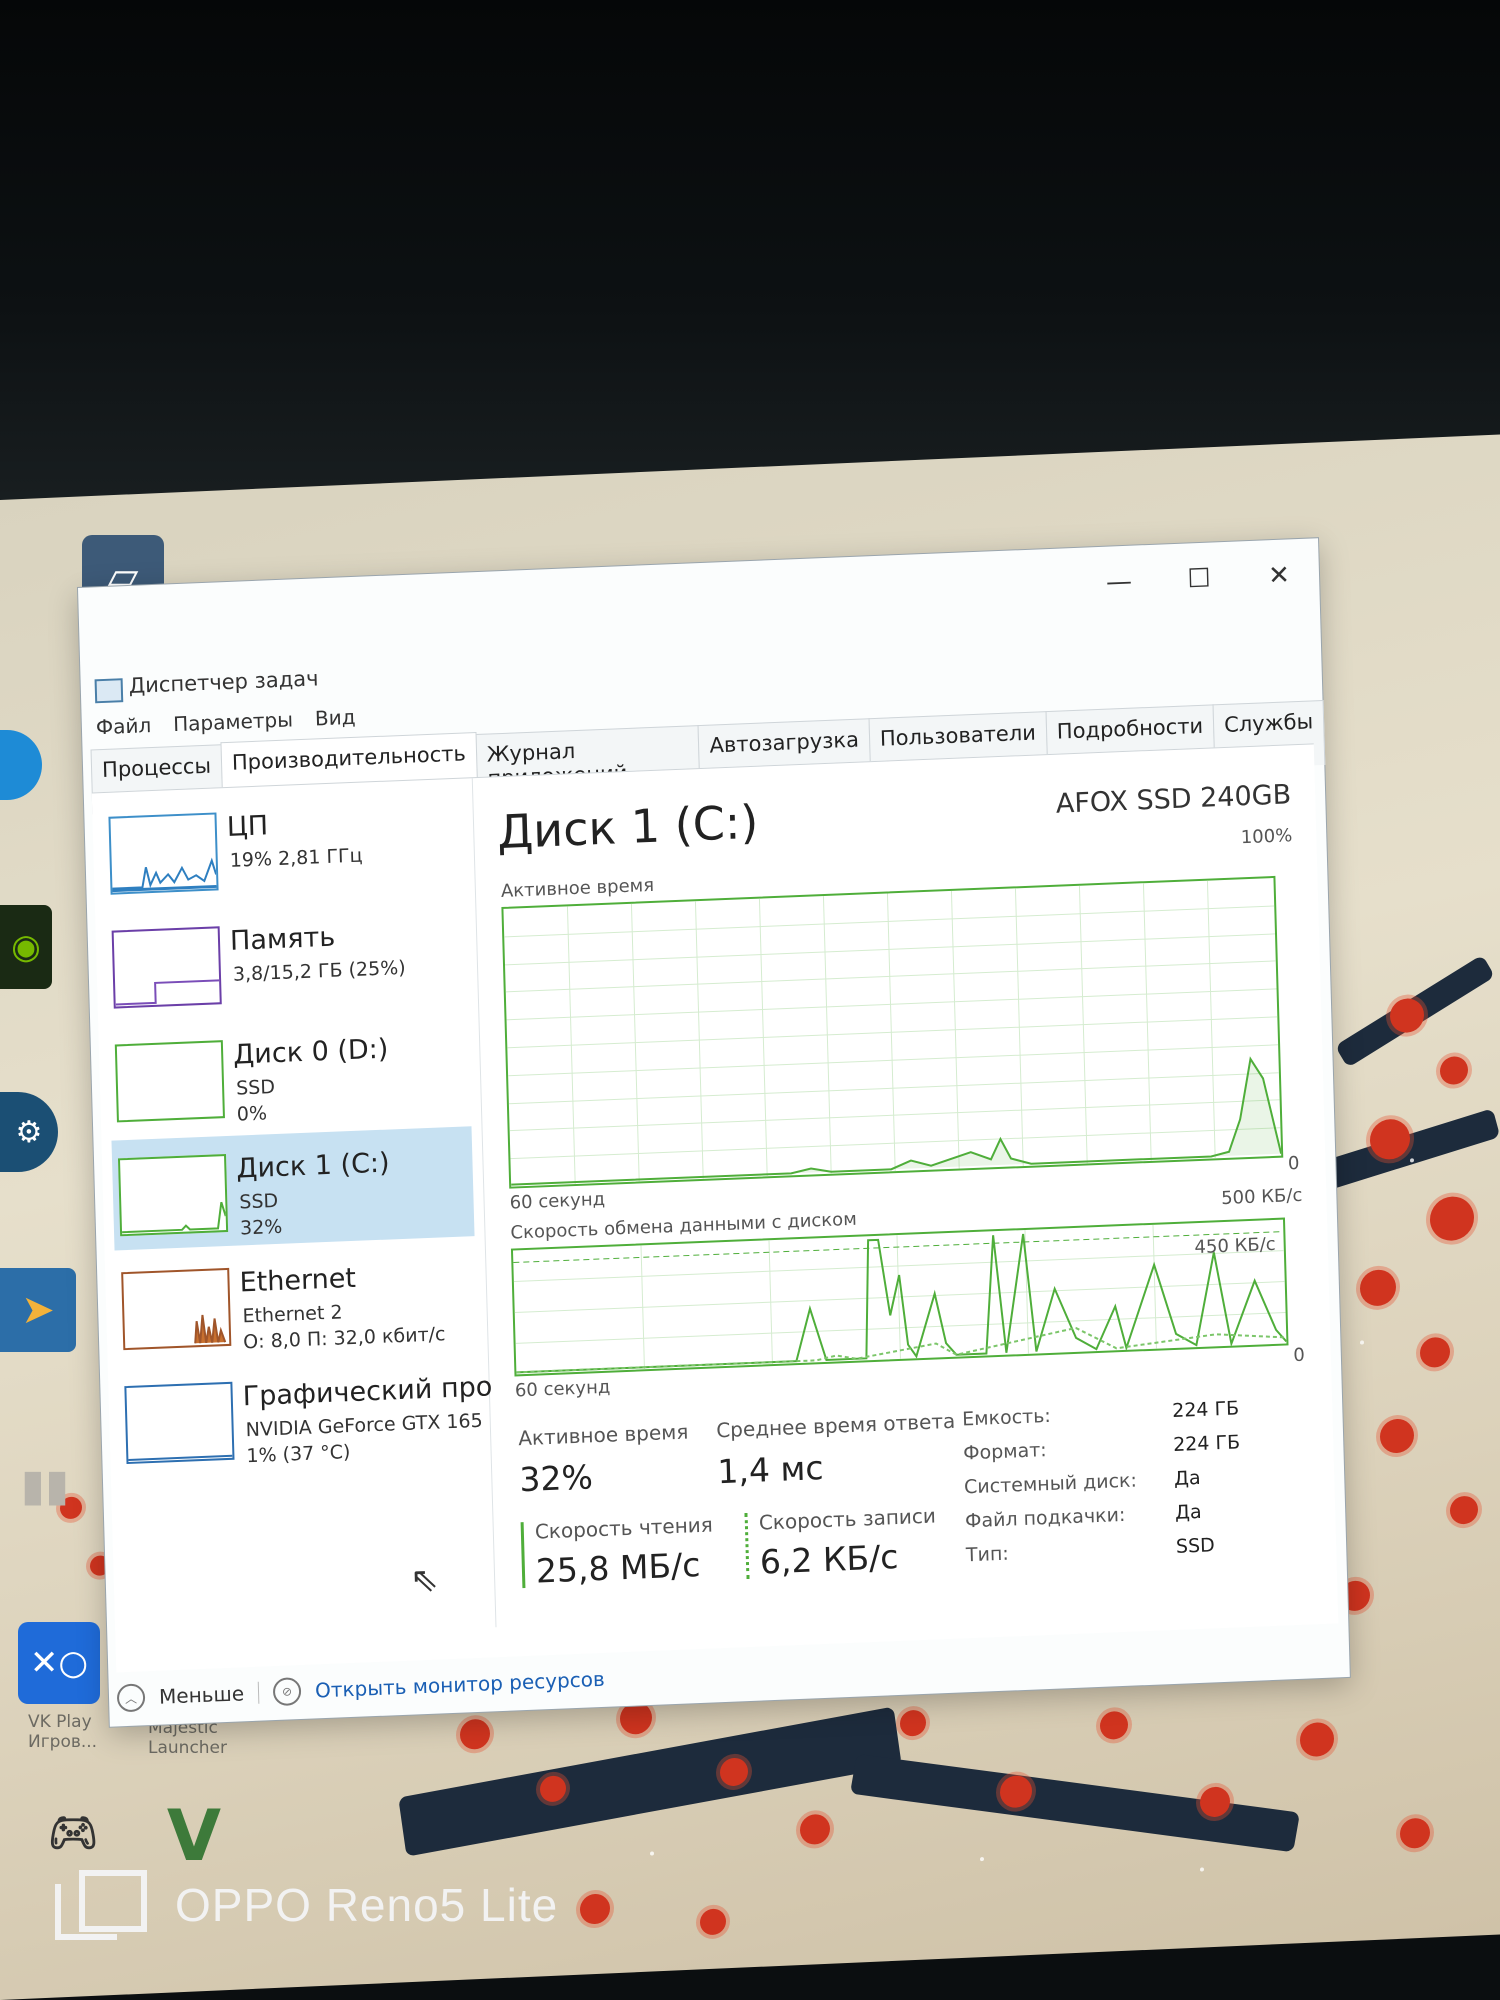 Image resolution: width=1500 pixels, height=2000 pixels. What do you see at coordinates (1119, 582) in the screenshot?
I see `minimize-button: —` at bounding box center [1119, 582].